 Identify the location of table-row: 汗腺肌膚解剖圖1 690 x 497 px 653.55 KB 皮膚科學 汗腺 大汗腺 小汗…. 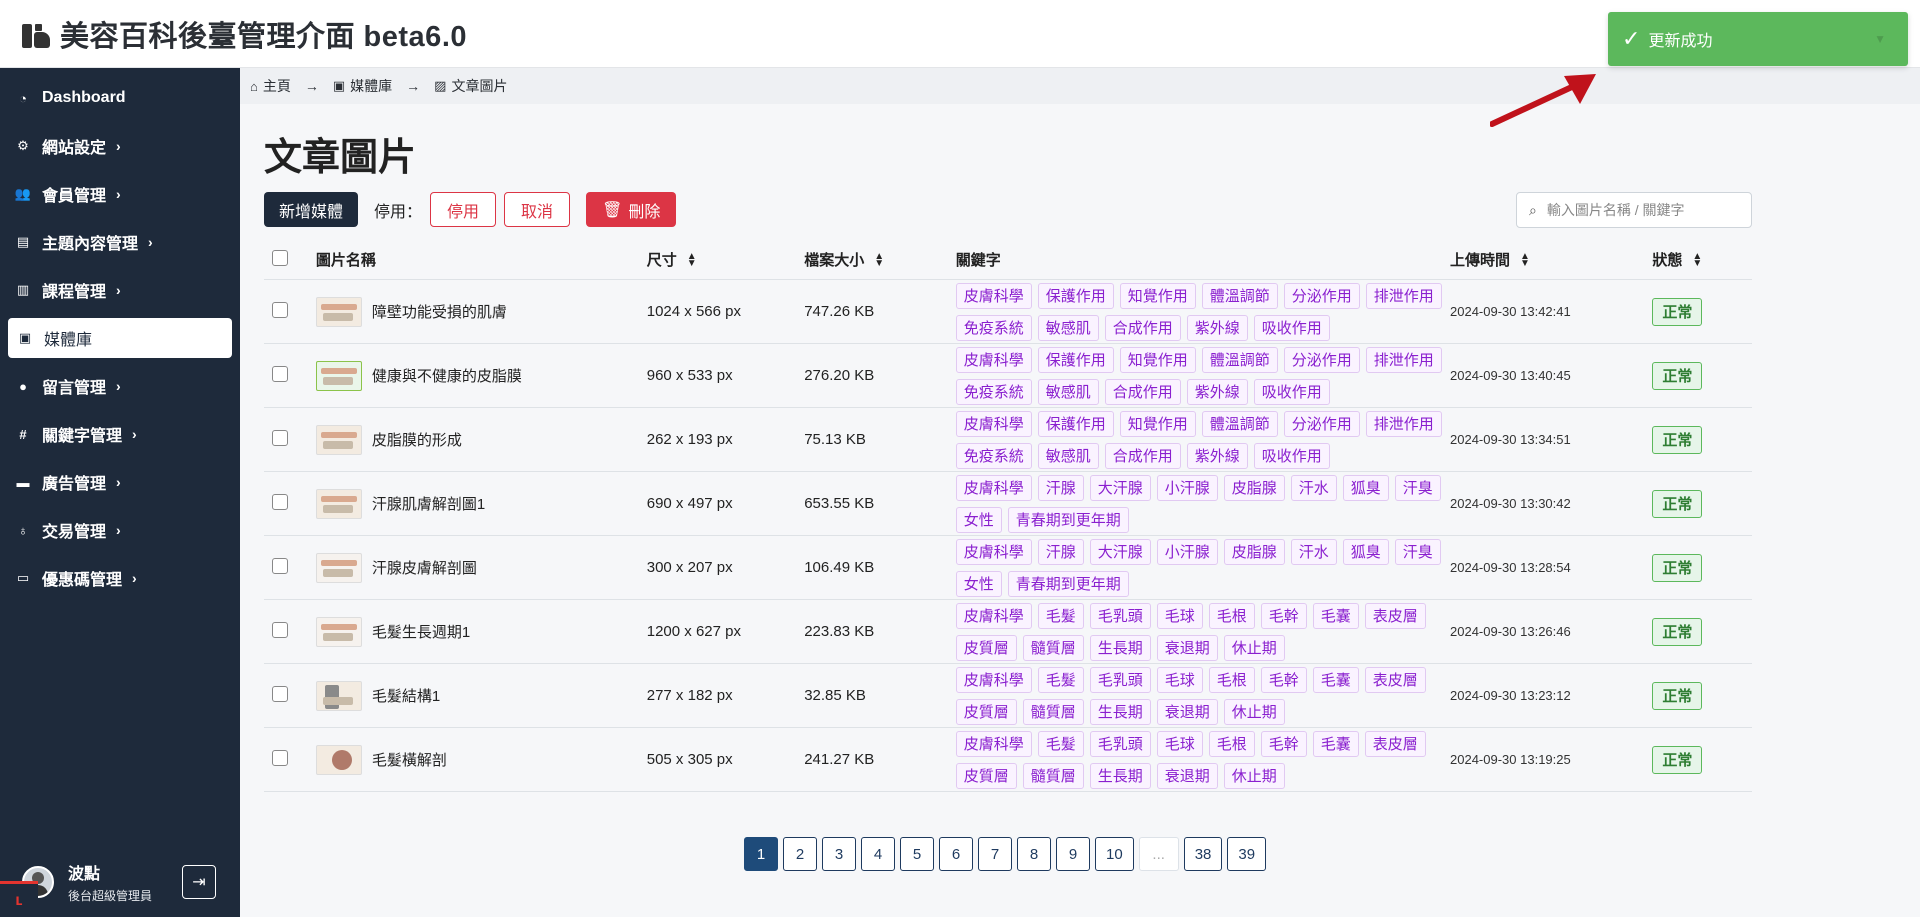
(1008, 504).